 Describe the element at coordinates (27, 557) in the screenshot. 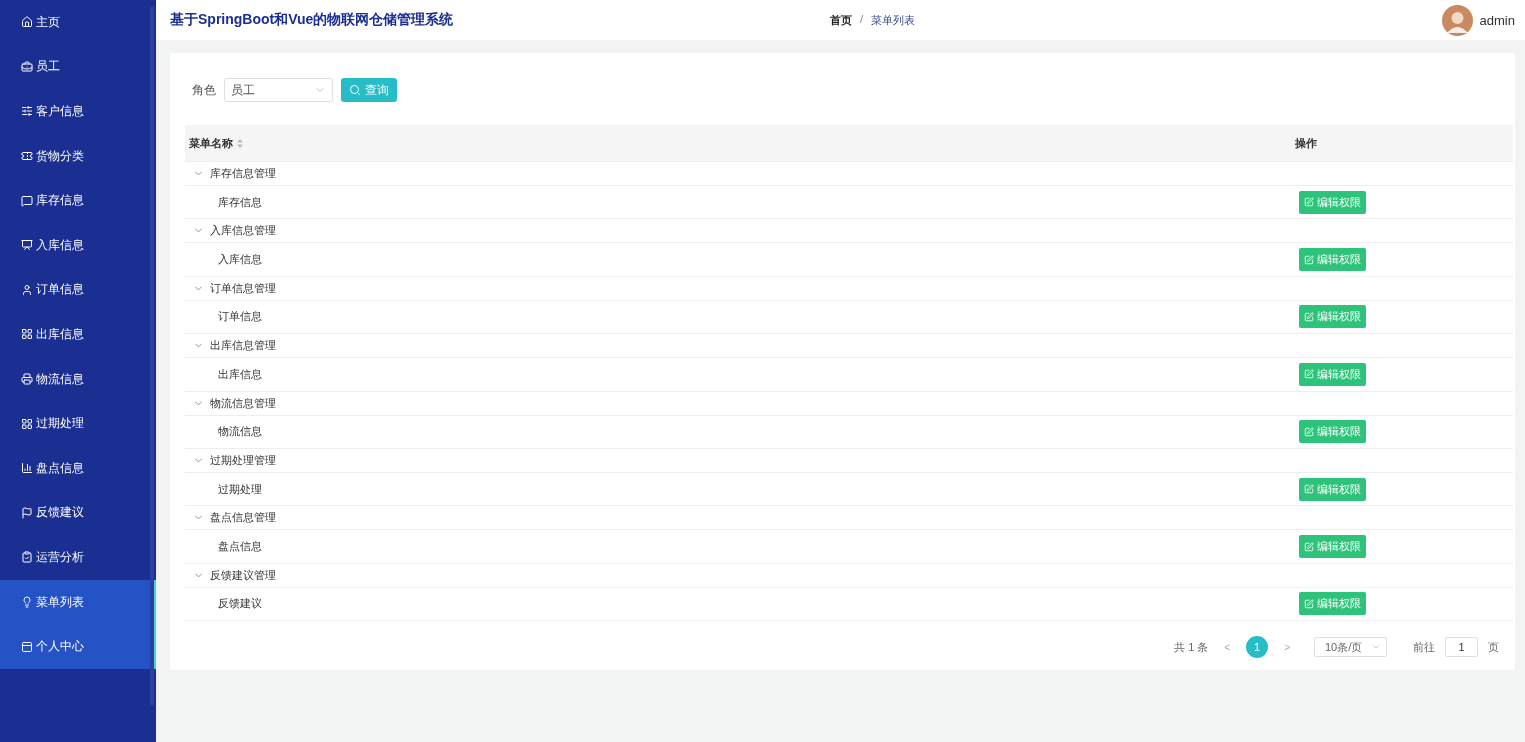

I see `clipboard-icon` at that location.